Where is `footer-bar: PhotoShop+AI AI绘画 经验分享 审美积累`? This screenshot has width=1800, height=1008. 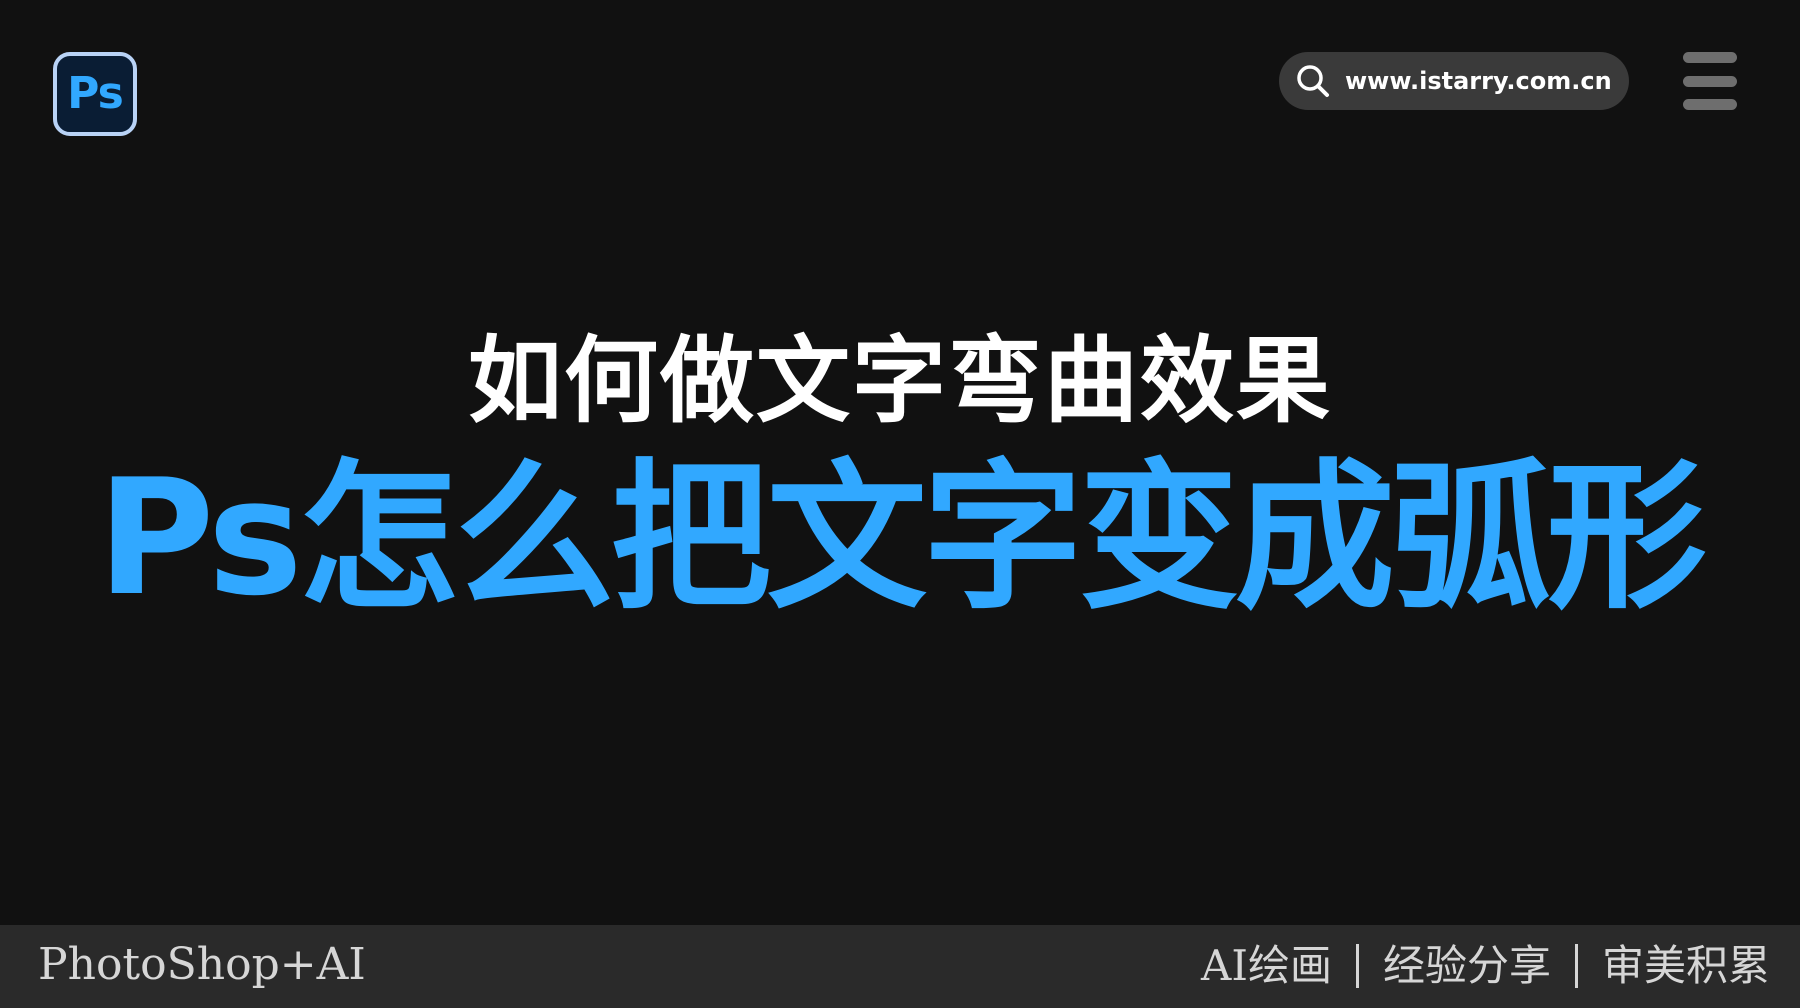
footer-bar: PhotoShop+AI AI绘画 经验分享 审美积累 is located at coordinates (900, 966).